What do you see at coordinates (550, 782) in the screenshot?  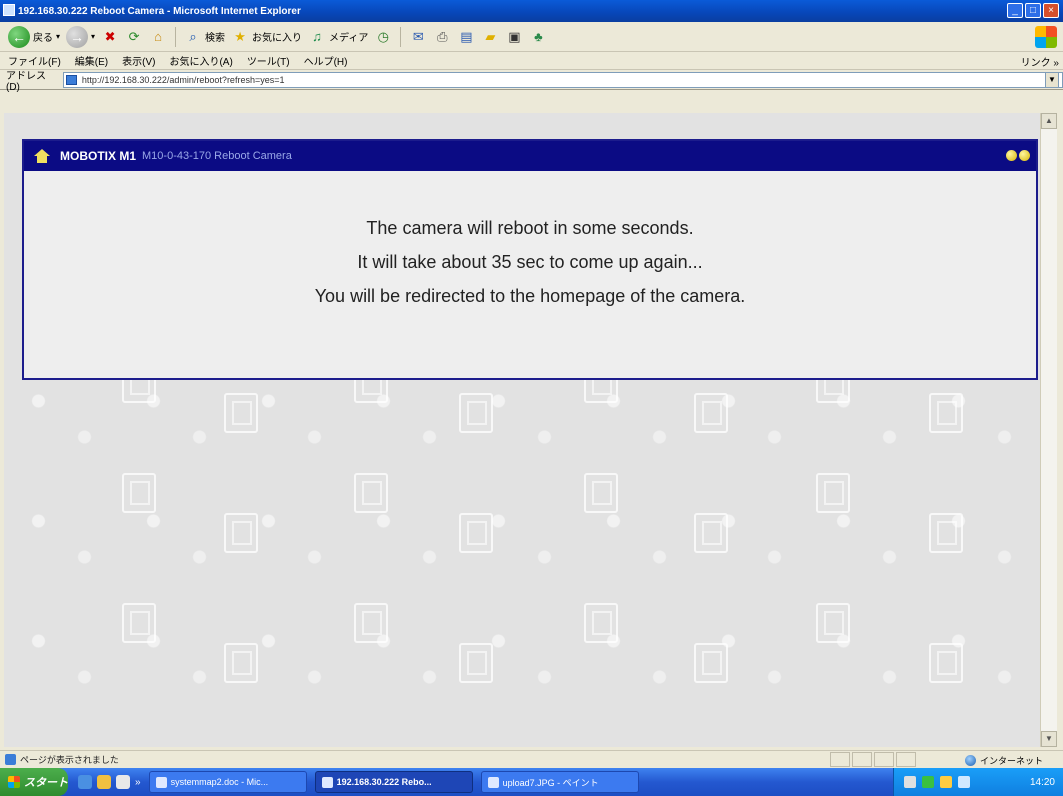 I see `task-label: upload7.JPG - ペイント` at bounding box center [550, 782].